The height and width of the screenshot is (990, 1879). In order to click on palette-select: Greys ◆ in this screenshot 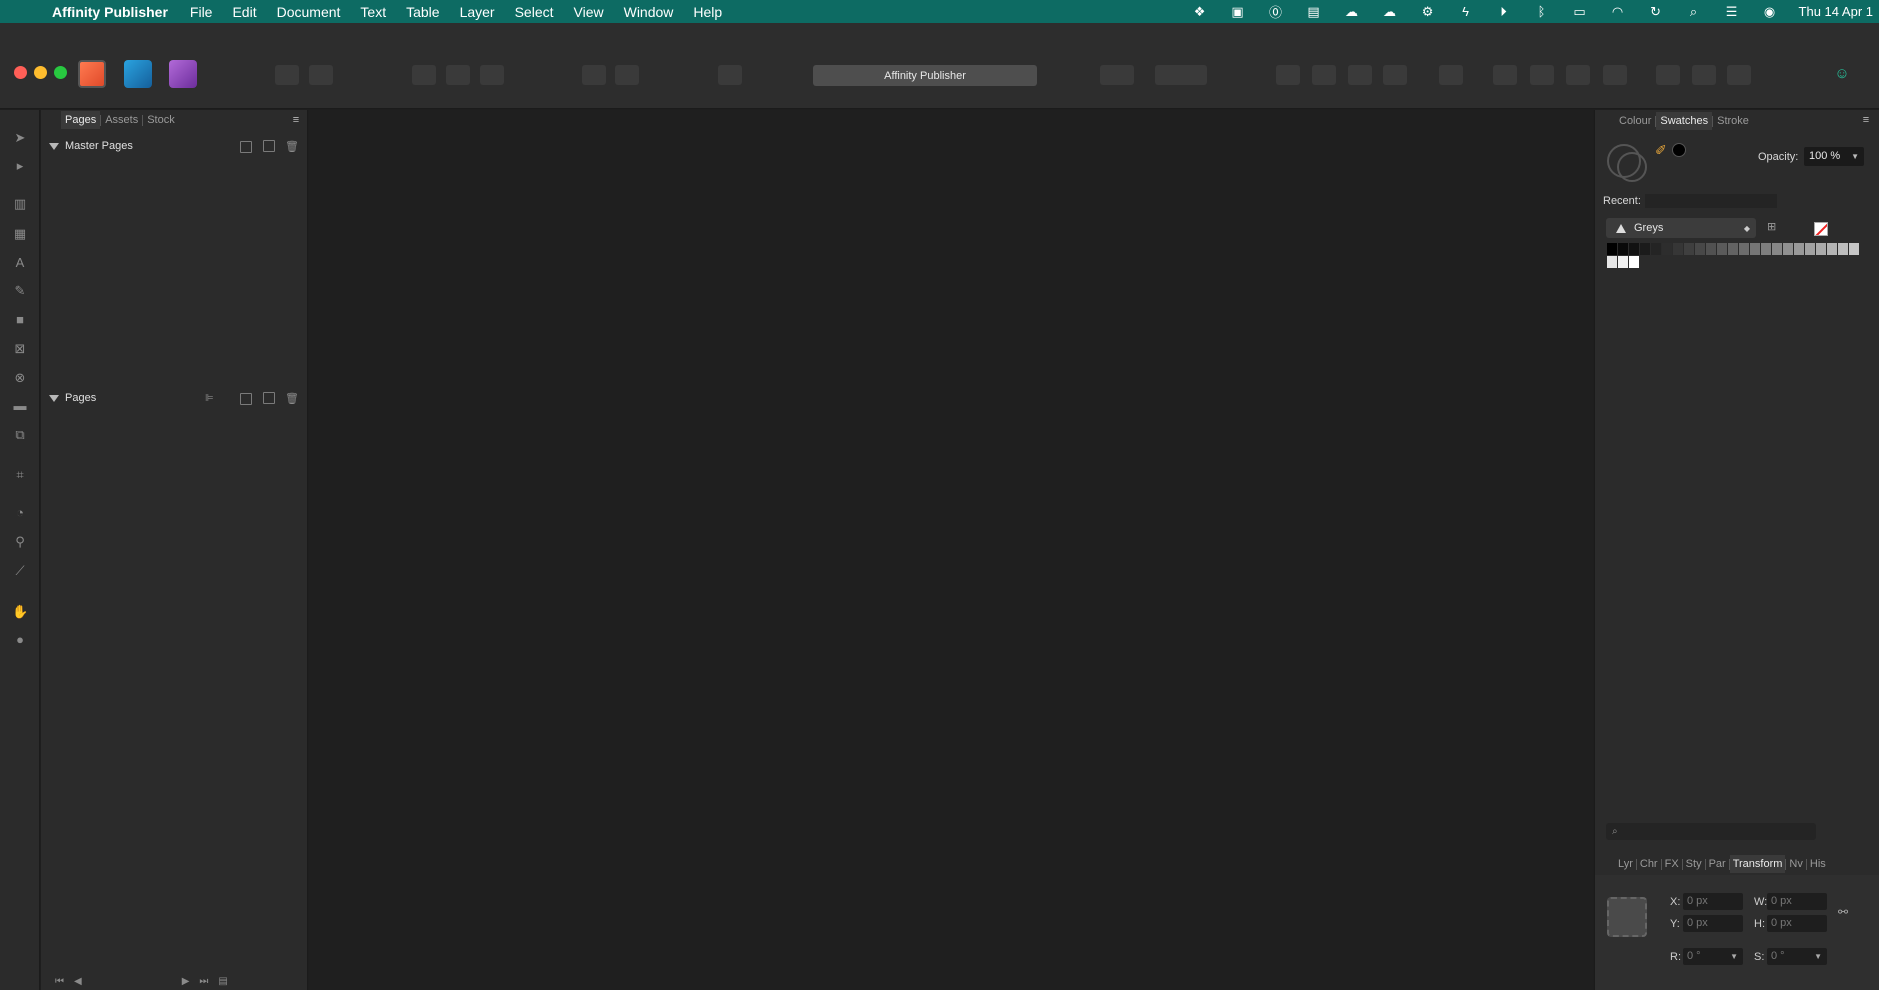, I will do `click(1681, 228)`.